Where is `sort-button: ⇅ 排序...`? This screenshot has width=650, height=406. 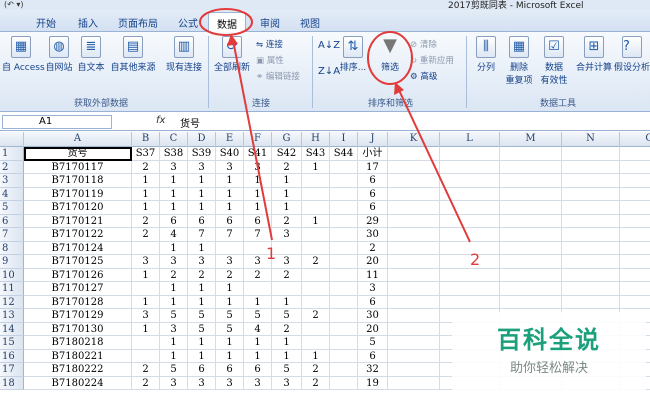 sort-button: ⇅ 排序... is located at coordinates (353, 54).